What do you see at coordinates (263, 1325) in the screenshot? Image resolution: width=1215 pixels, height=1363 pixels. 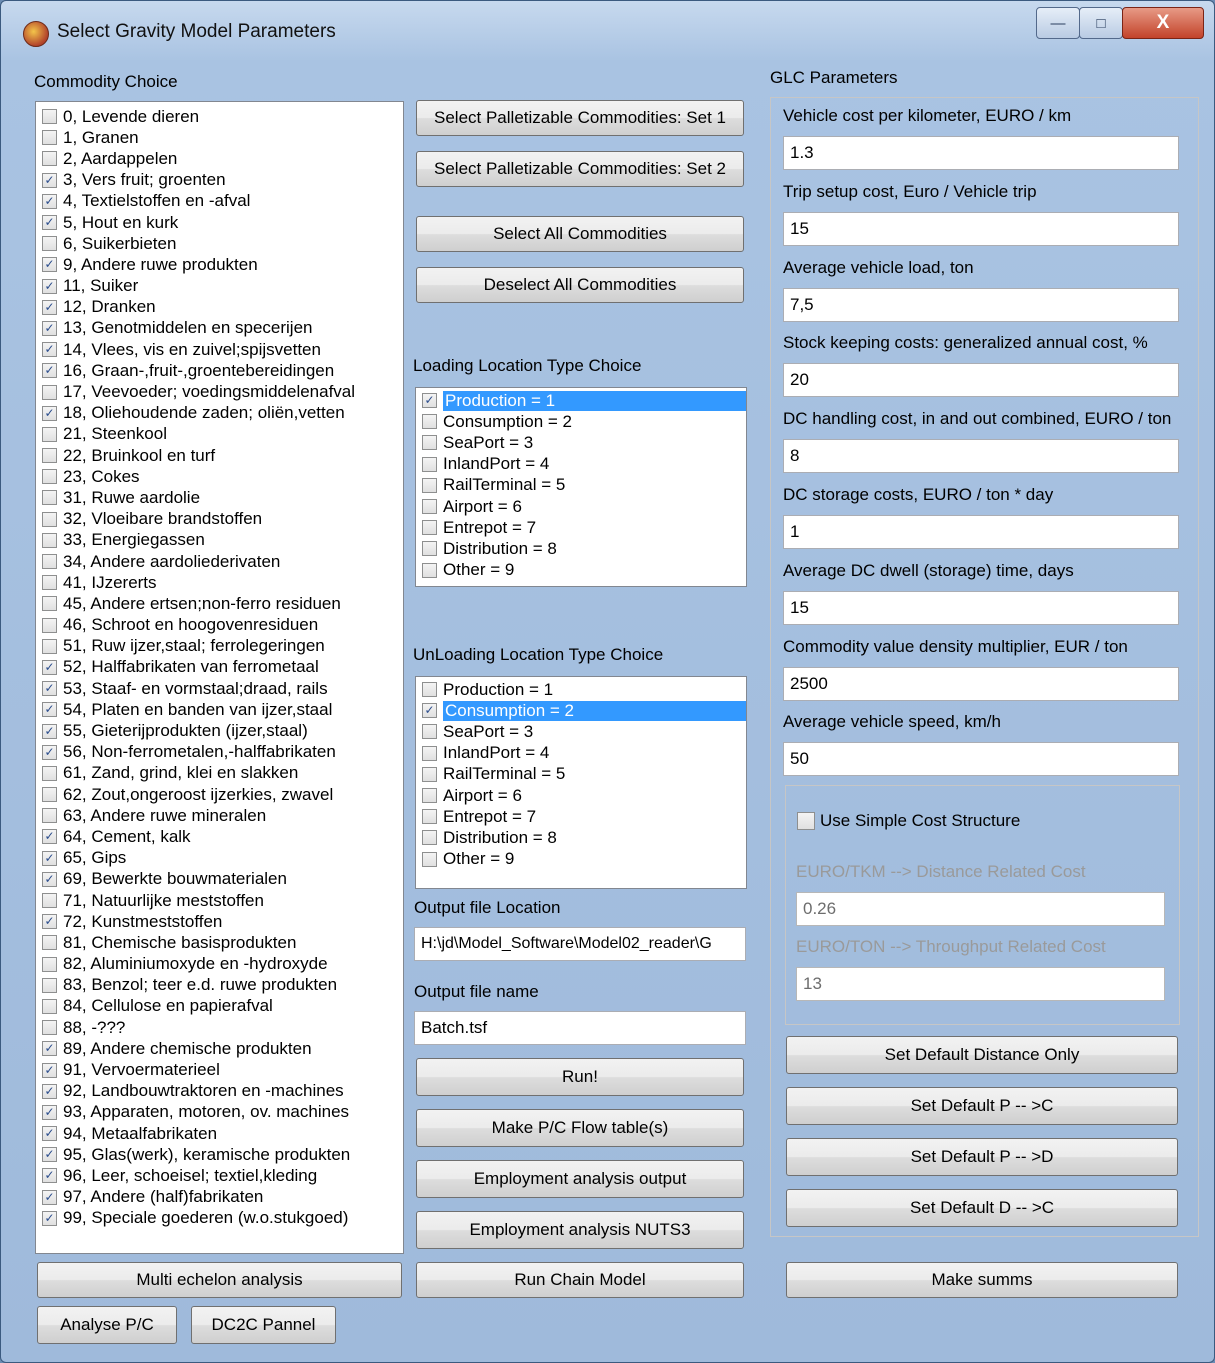 I see `dc2c-pannel-button: DC2C Pannel` at bounding box center [263, 1325].